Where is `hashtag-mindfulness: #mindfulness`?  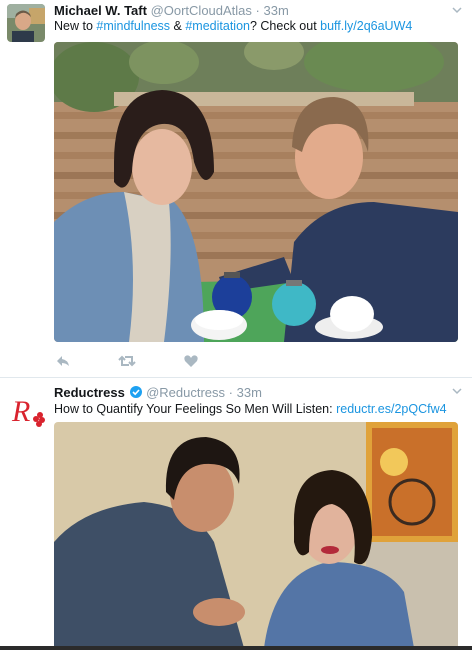
hashtag-mindfulness: #mindfulness is located at coordinates (133, 26).